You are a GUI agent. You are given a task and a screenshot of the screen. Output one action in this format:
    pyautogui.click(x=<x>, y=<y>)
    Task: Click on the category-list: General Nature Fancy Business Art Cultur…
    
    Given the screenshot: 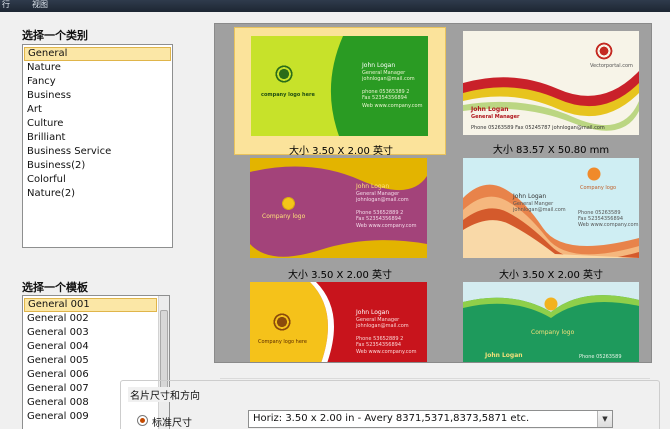 What is the action you would take?
    pyautogui.click(x=97, y=146)
    